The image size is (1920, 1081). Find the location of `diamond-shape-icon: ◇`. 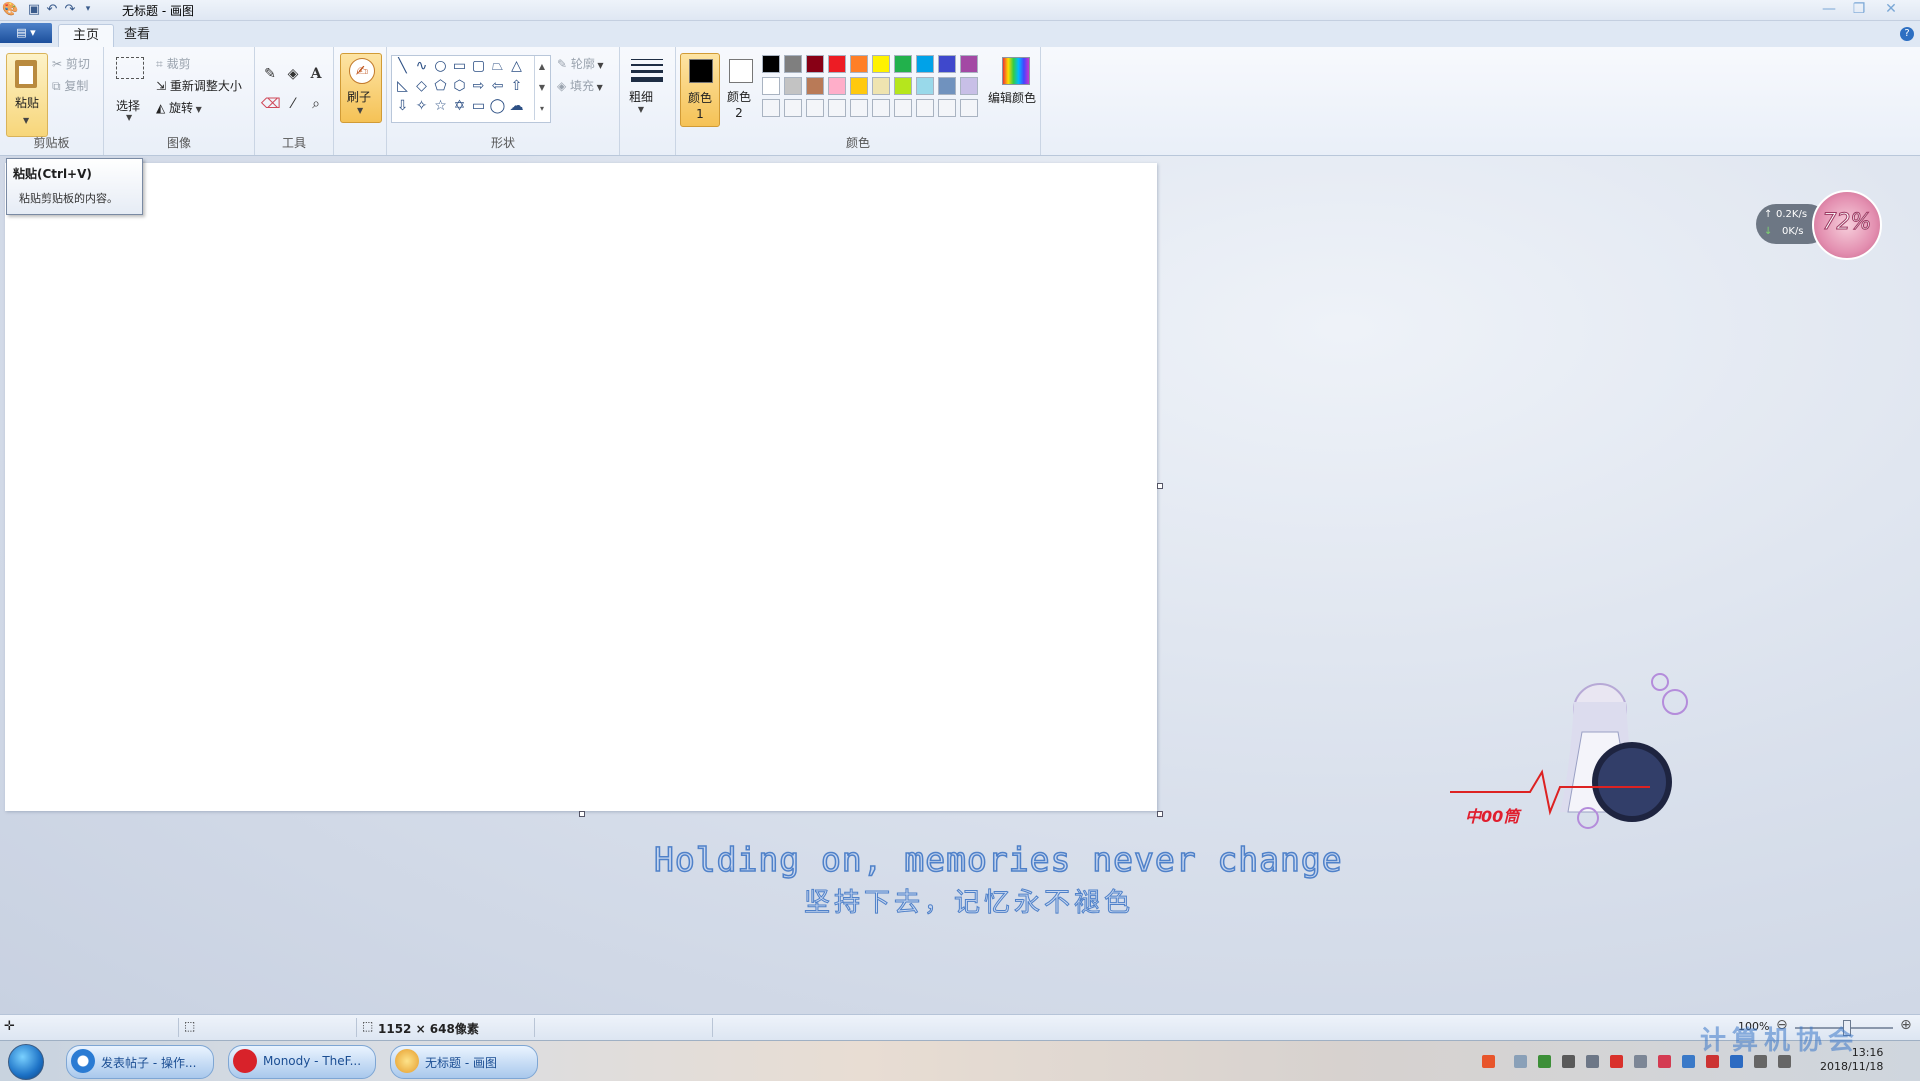

diamond-shape-icon: ◇ is located at coordinates (421, 86).